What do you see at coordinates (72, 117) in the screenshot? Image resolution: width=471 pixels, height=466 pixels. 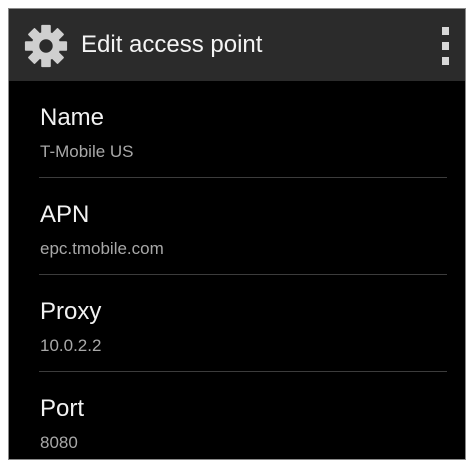 I see `pref-title: Name` at bounding box center [72, 117].